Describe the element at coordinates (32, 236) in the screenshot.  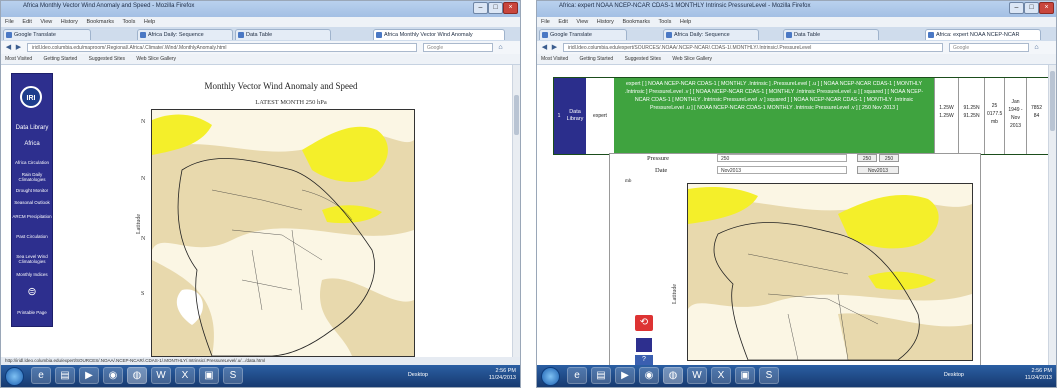
I see `sidebar-item-past-circulation: Past Circulation` at that location.